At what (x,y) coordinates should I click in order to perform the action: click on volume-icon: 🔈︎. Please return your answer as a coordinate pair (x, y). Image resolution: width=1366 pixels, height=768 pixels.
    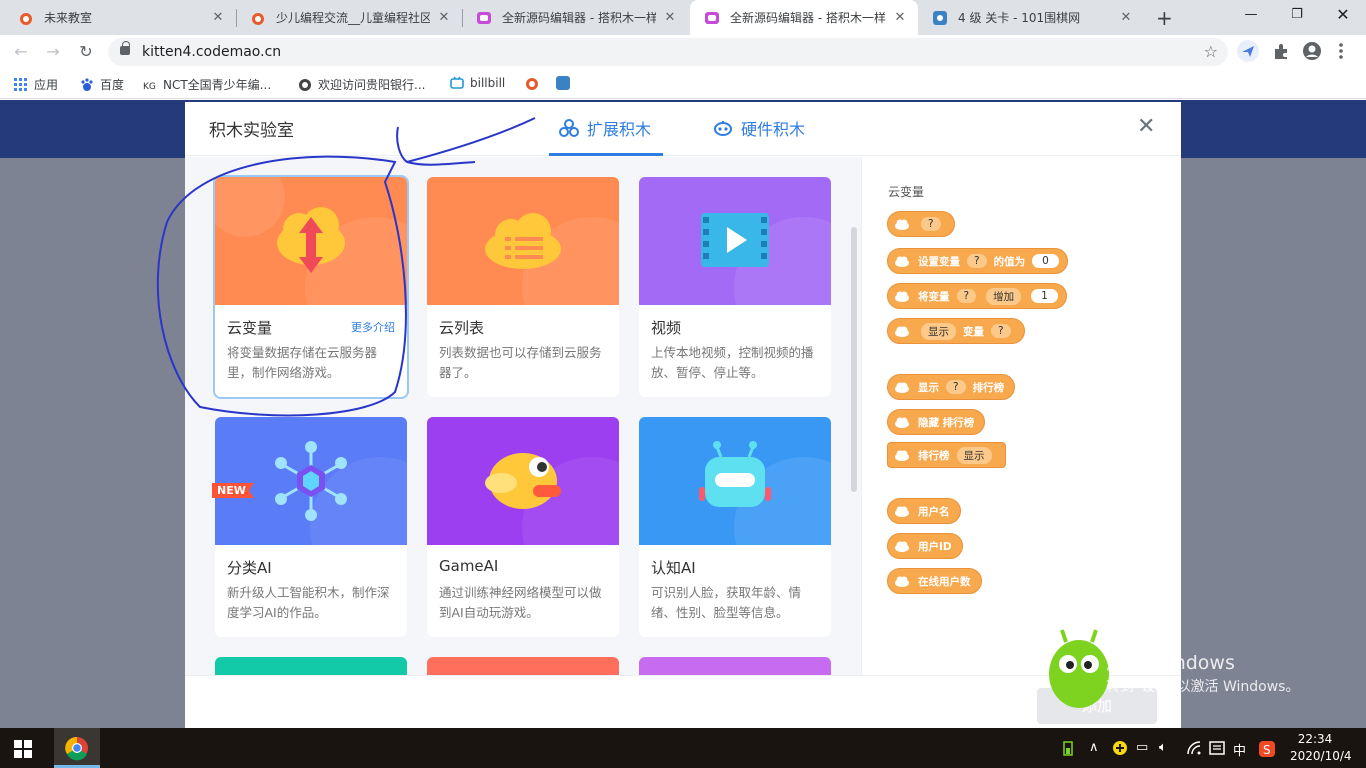
    Looking at the image, I should click on (1163, 747).